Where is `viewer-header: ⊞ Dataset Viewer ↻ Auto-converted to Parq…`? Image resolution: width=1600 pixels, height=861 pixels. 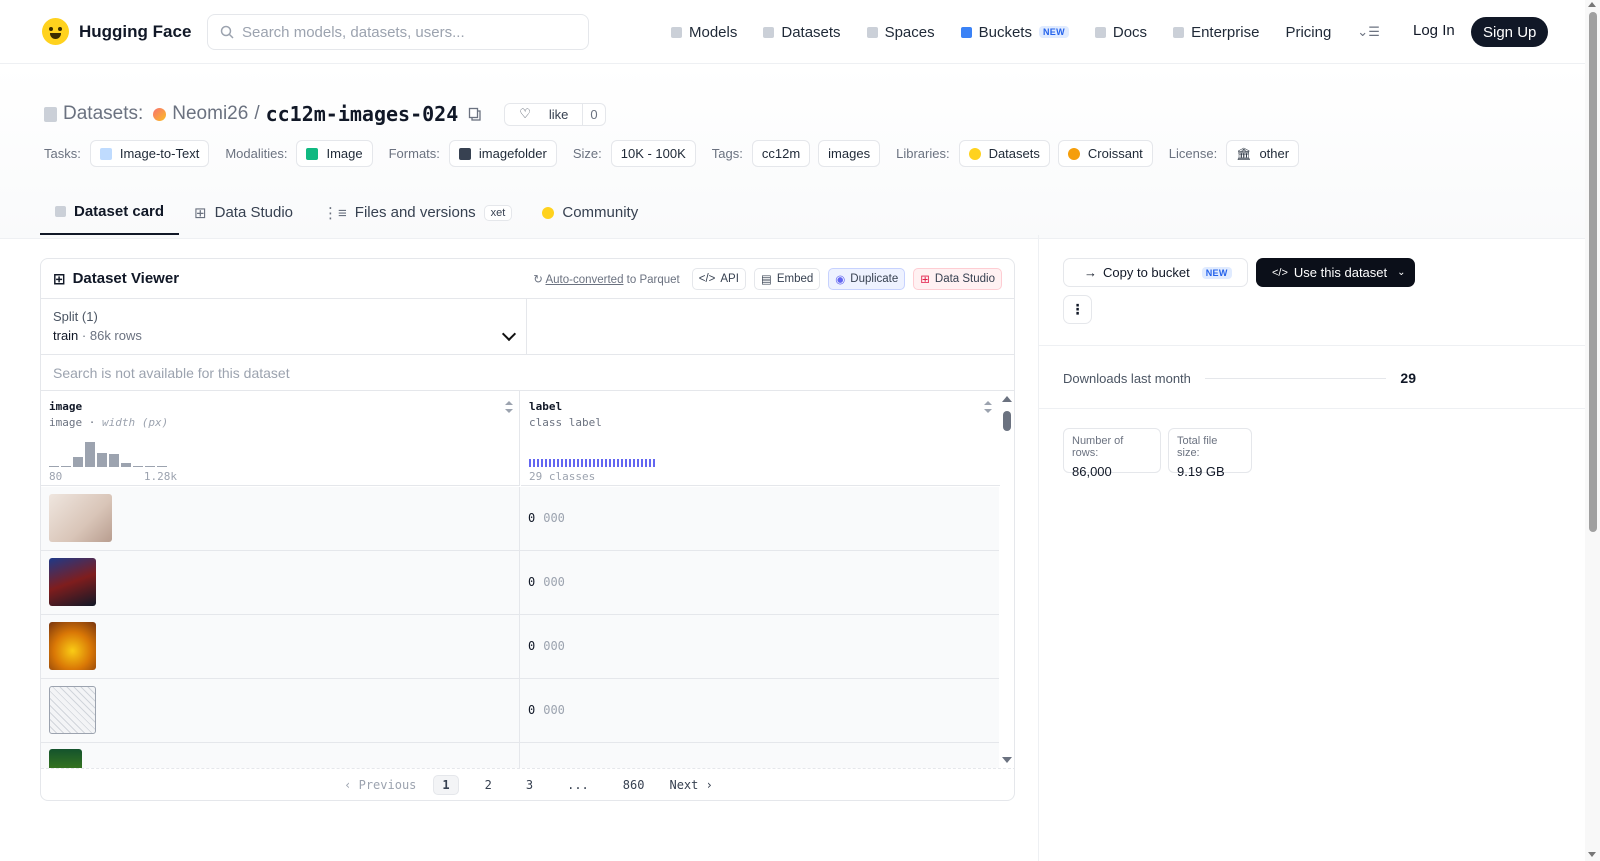 viewer-header: ⊞ Dataset Viewer ↻ Auto-converted to Parq… is located at coordinates (527, 279).